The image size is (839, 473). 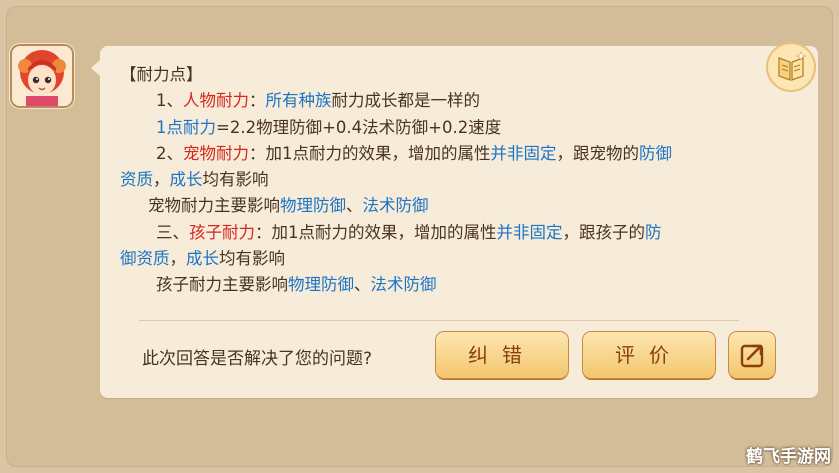 I want to click on line-1: 1、人物耐力：所有种族耐力成长都是一样的, so click(x=460, y=101).